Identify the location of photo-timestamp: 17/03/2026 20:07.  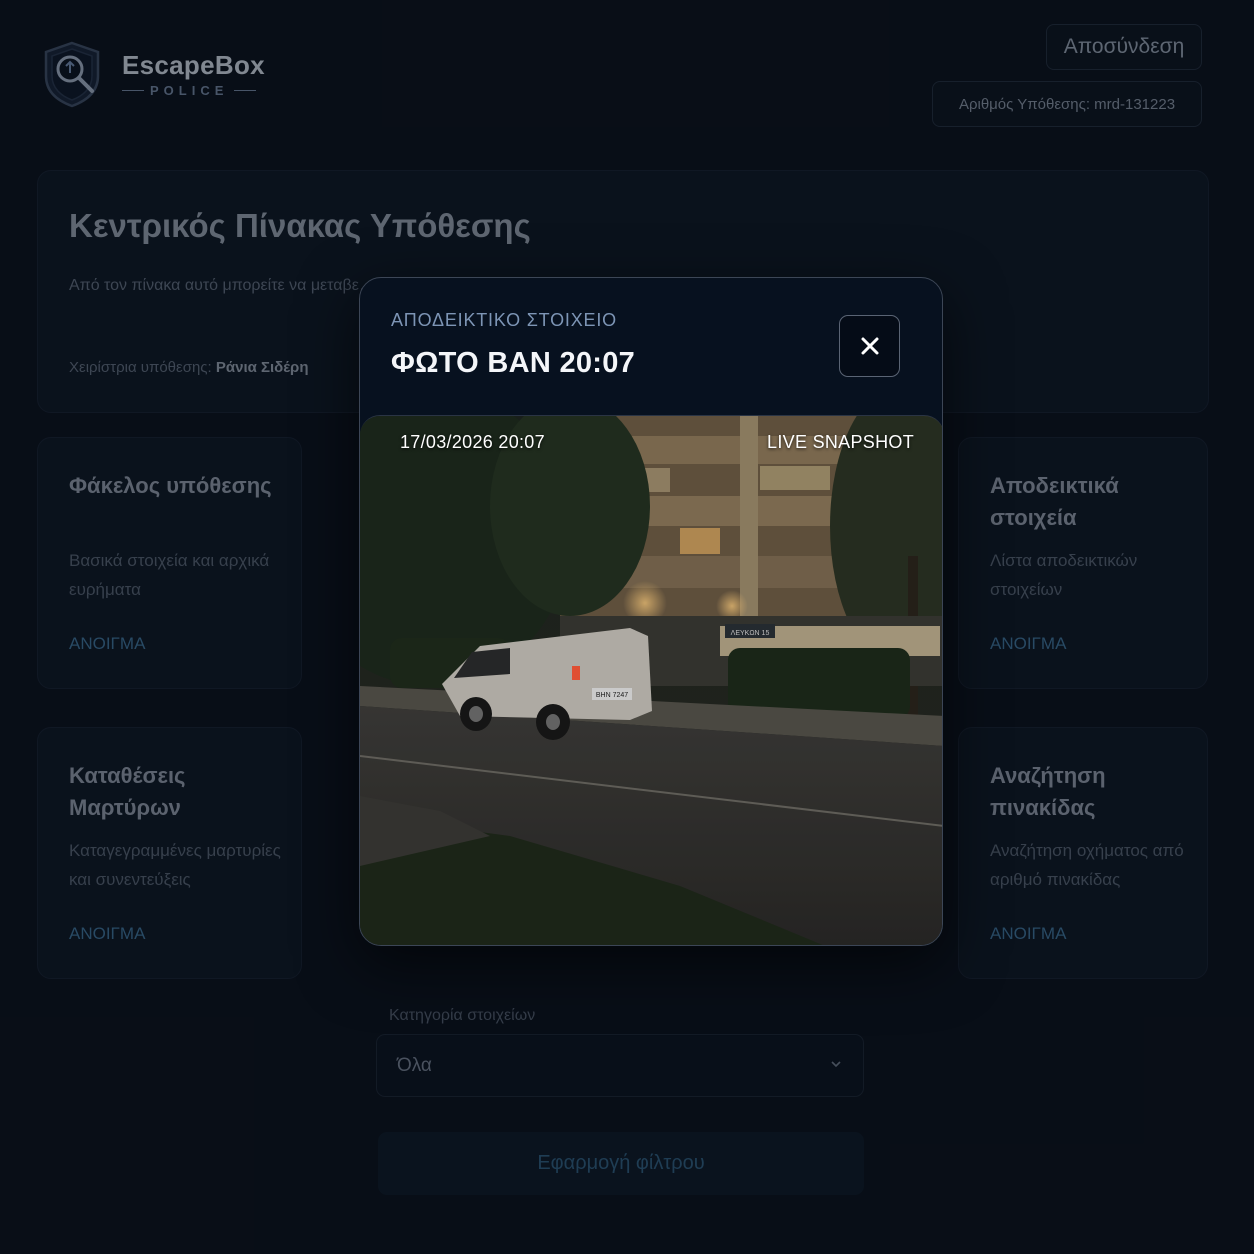
(472, 442).